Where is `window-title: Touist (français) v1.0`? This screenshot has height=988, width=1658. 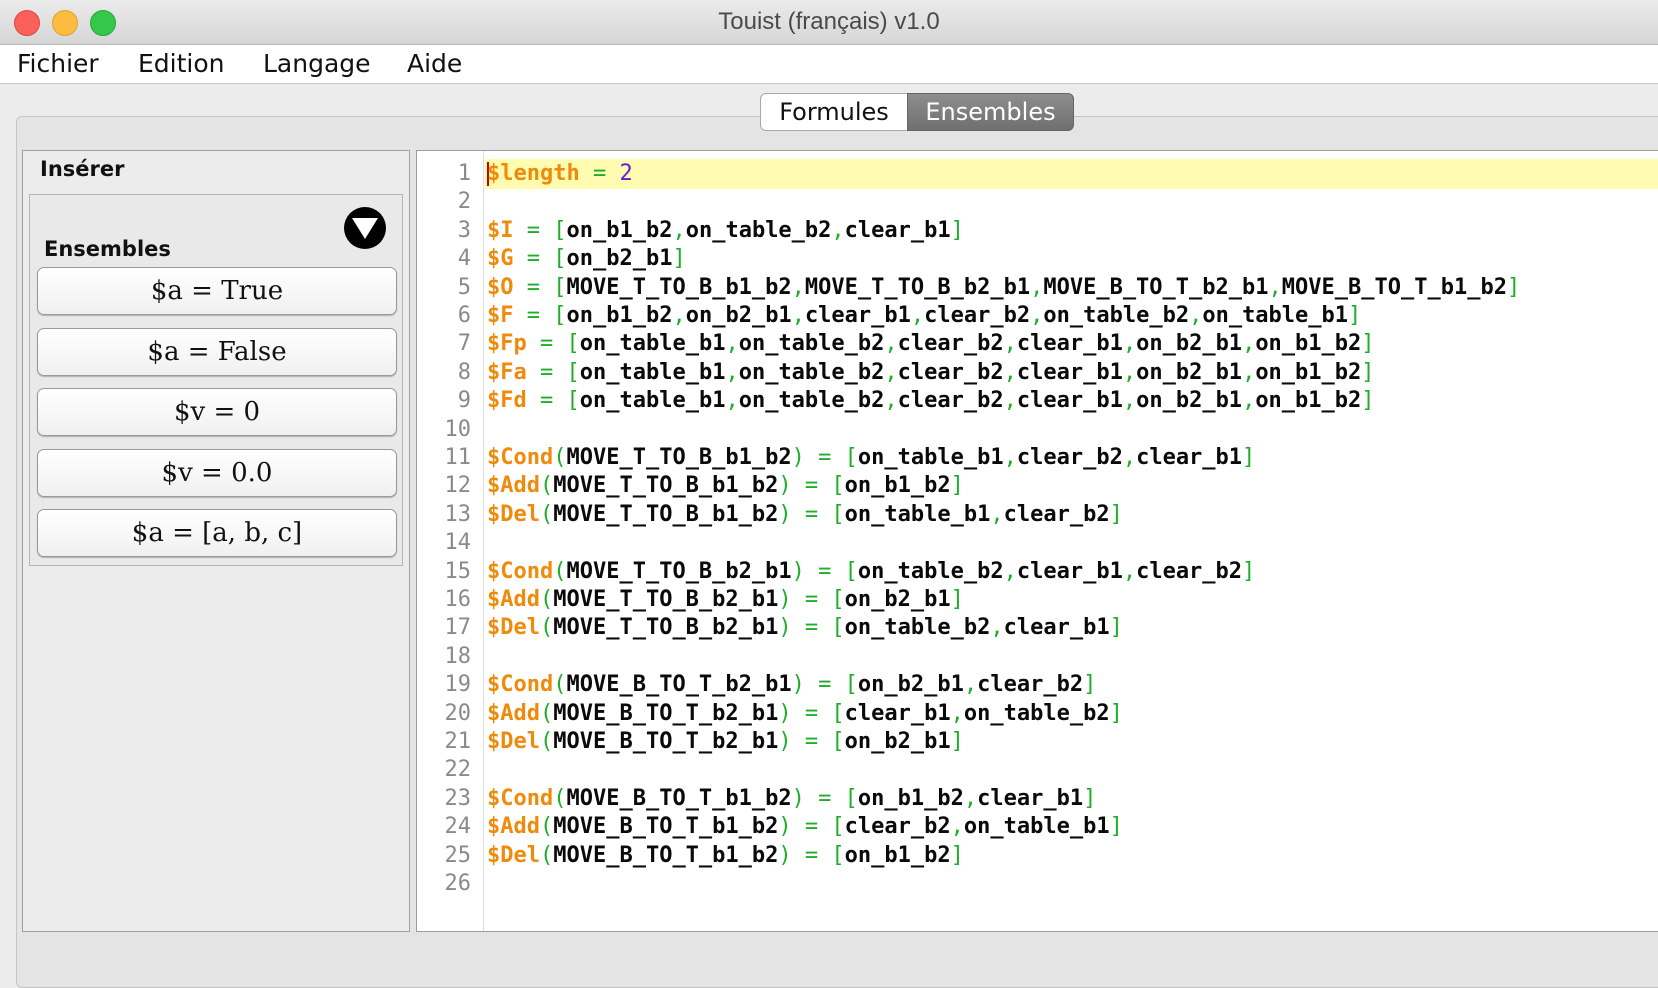
window-title: Touist (français) v1.0 is located at coordinates (829, 21).